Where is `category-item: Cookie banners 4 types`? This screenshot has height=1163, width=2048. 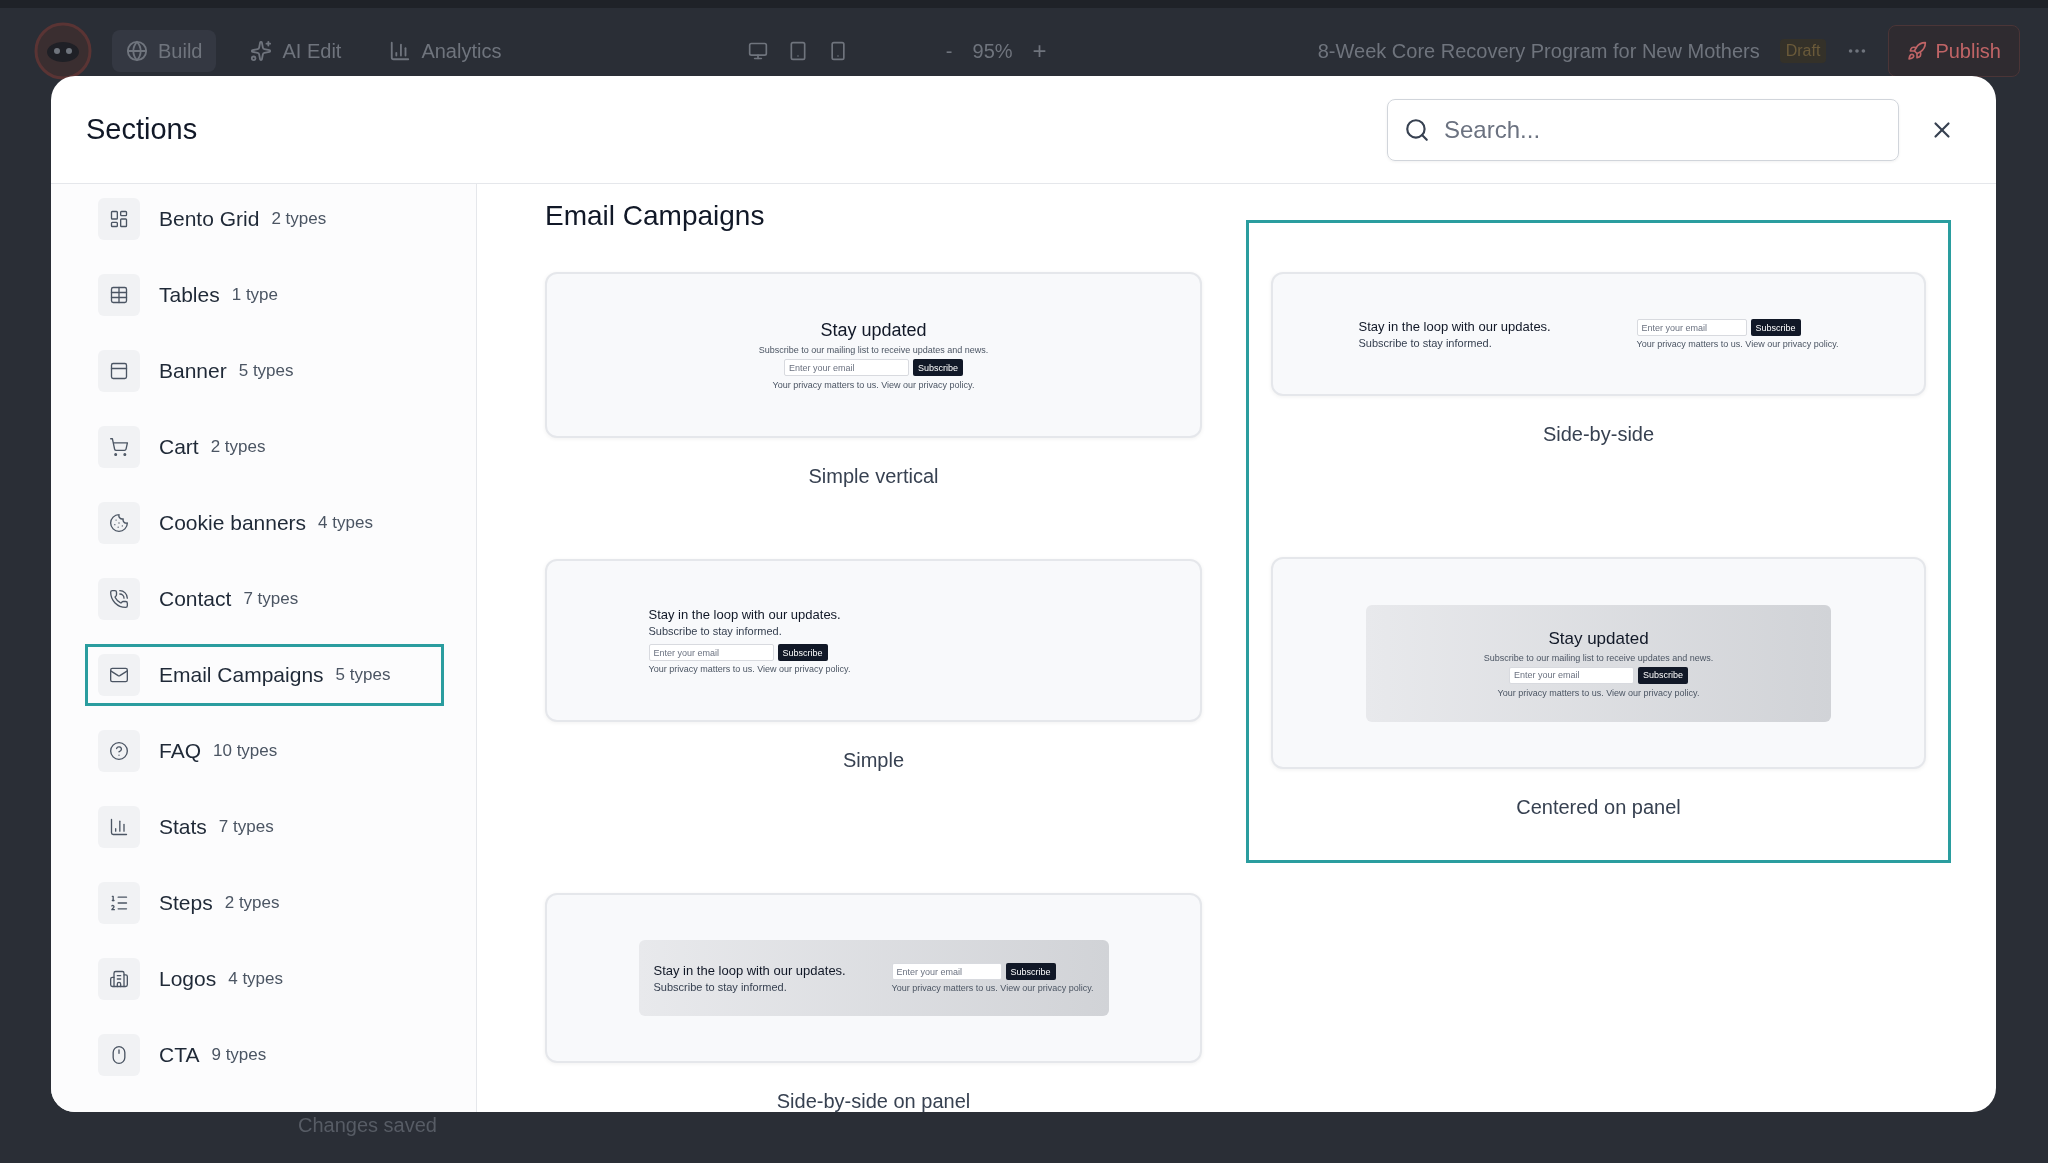
category-item: Cookie banners 4 types is located at coordinates (264, 523).